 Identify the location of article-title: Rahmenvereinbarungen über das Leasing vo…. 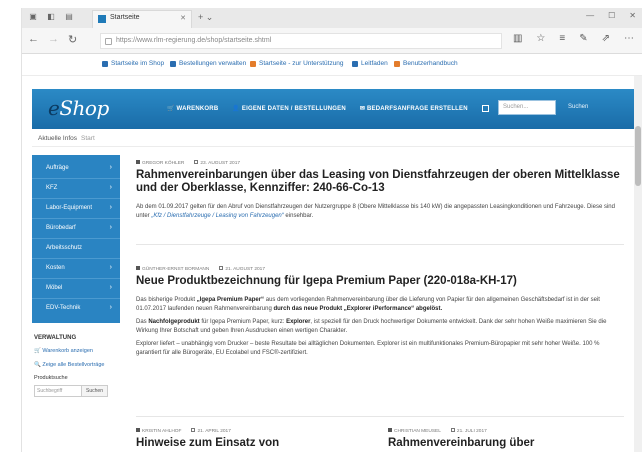
(380, 182).